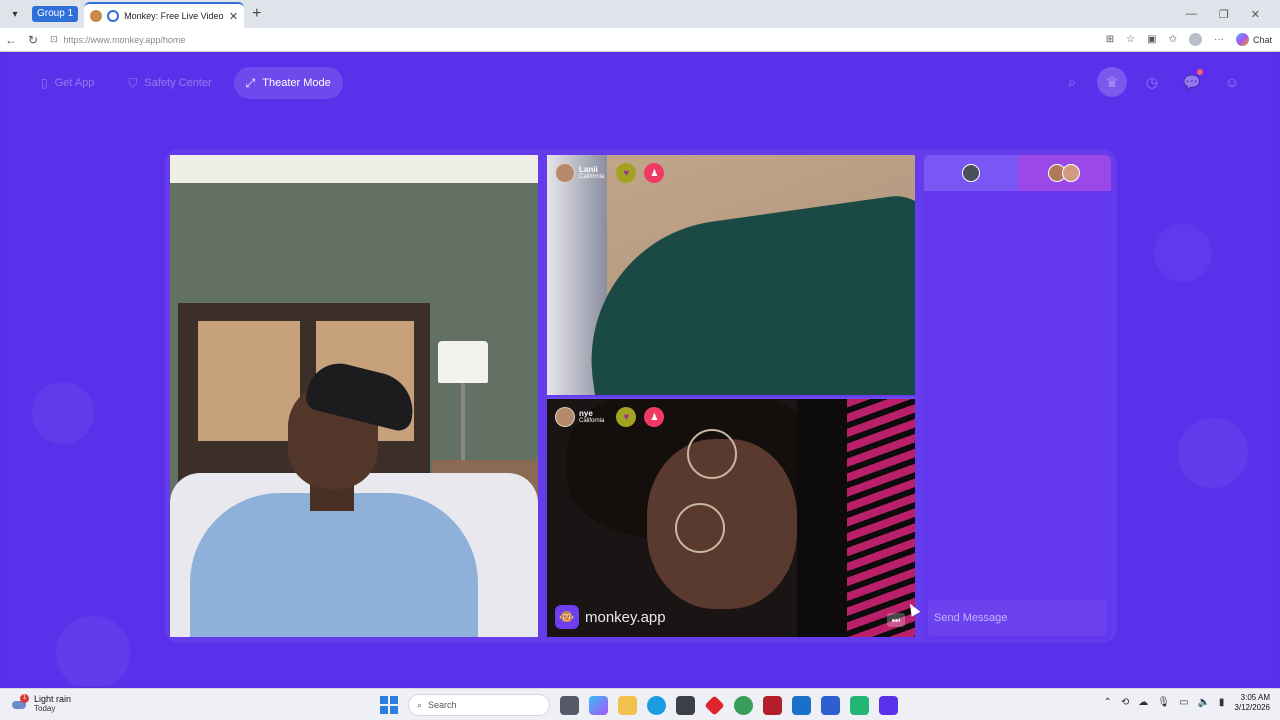  Describe the element at coordinates (1222, 702) in the screenshot. I see `battery-icon: ▮` at that location.